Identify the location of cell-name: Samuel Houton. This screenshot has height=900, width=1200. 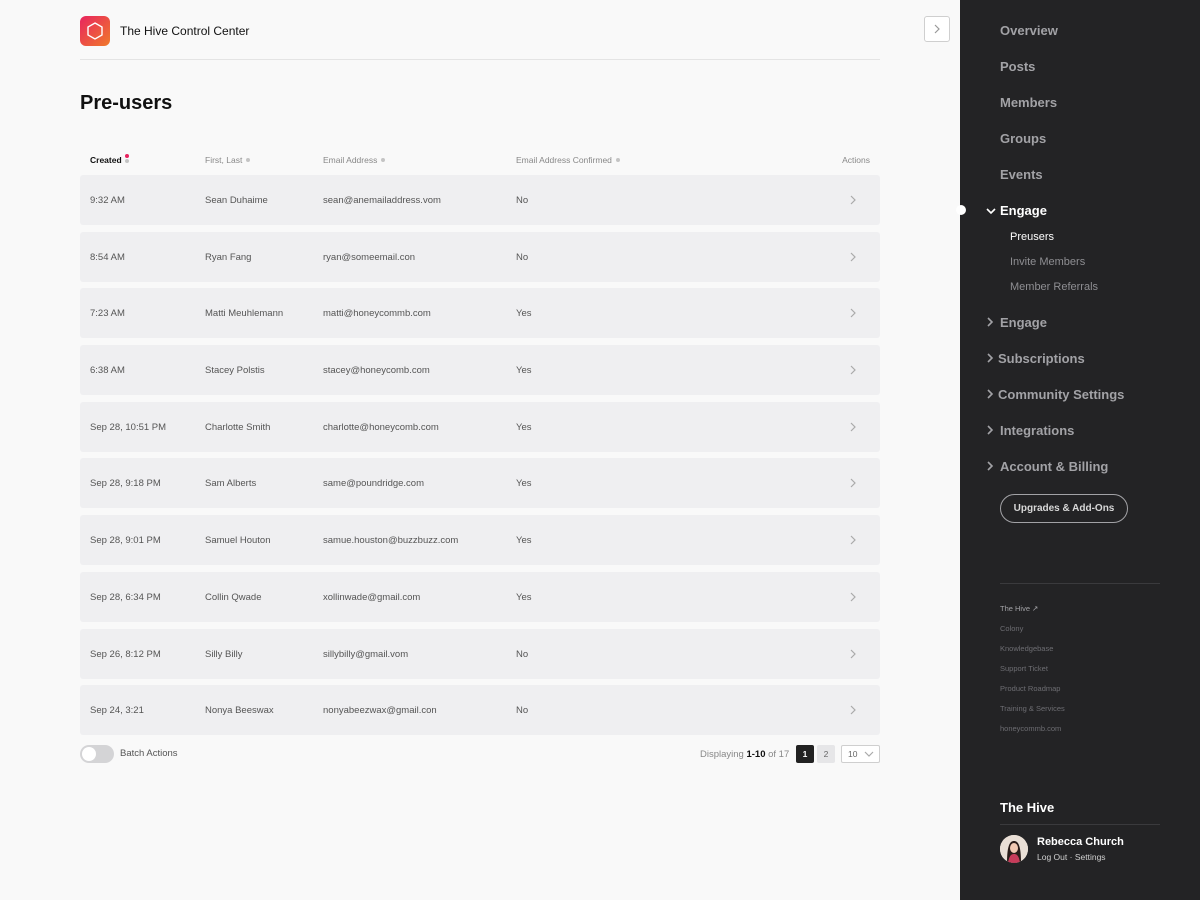
(238, 541).